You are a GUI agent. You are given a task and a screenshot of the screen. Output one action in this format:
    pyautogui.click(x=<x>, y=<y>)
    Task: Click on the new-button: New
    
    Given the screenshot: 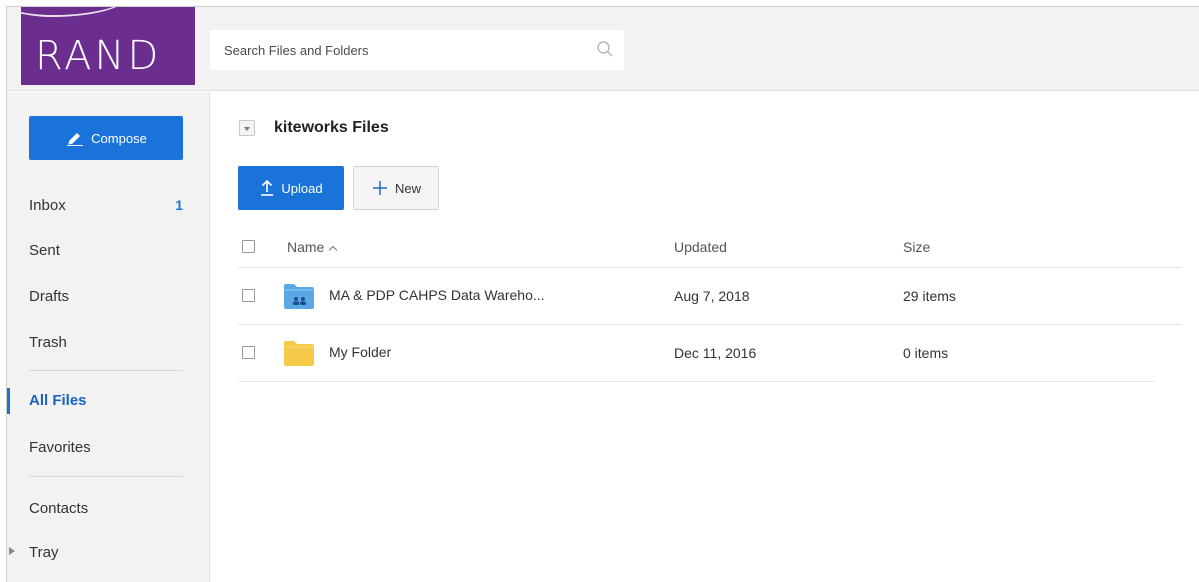 What is the action you would take?
    pyautogui.click(x=396, y=188)
    